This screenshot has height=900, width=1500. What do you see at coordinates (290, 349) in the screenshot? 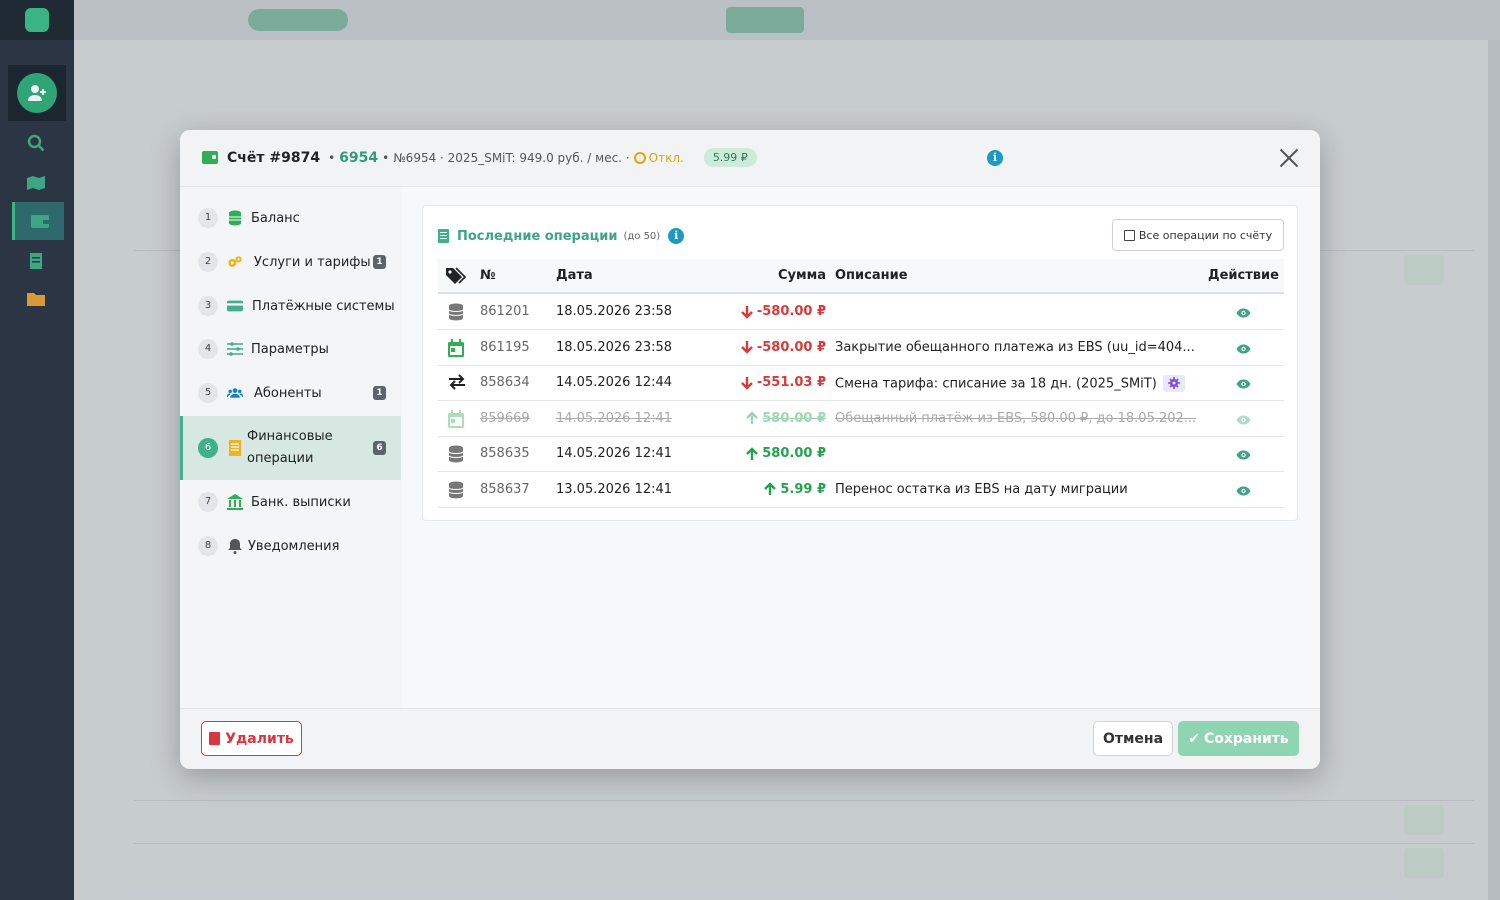
I see `nav-item-parameters: 4 Параметры` at bounding box center [290, 349].